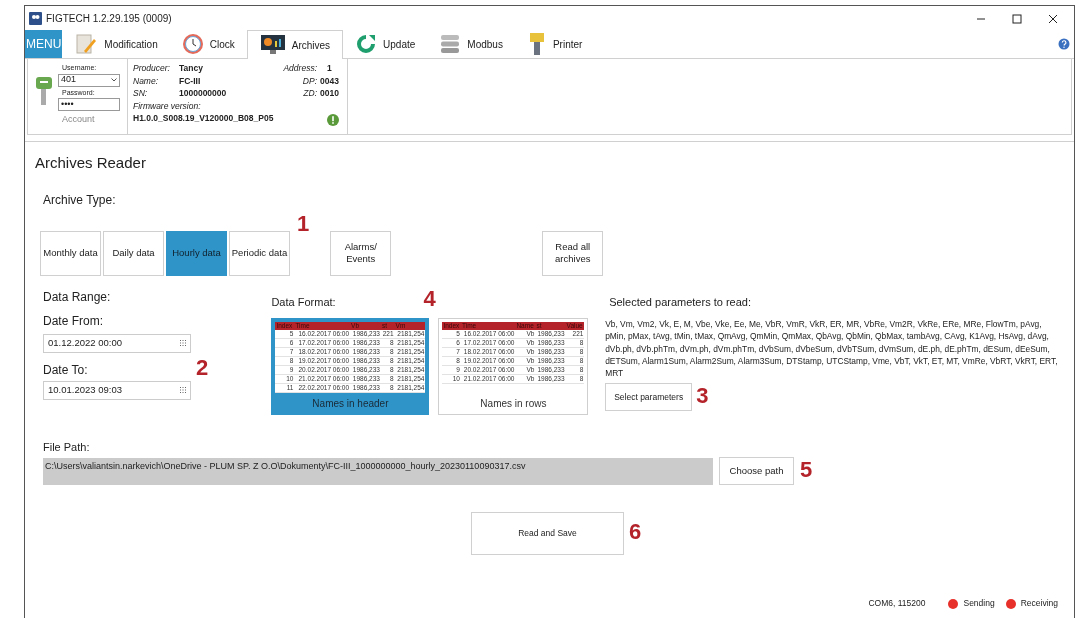  I want to click on document-pencil-icon, so click(86, 44).